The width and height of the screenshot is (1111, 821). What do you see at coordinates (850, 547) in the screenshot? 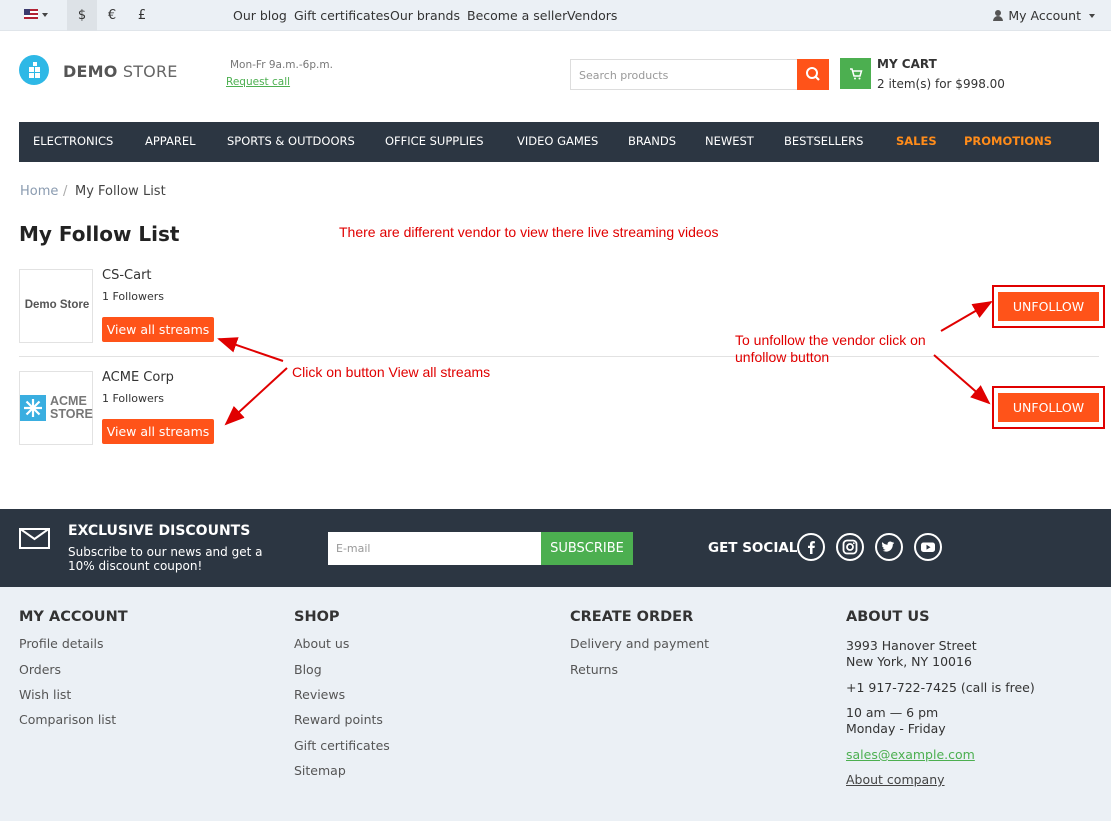
I see `instagram-icon` at bounding box center [850, 547].